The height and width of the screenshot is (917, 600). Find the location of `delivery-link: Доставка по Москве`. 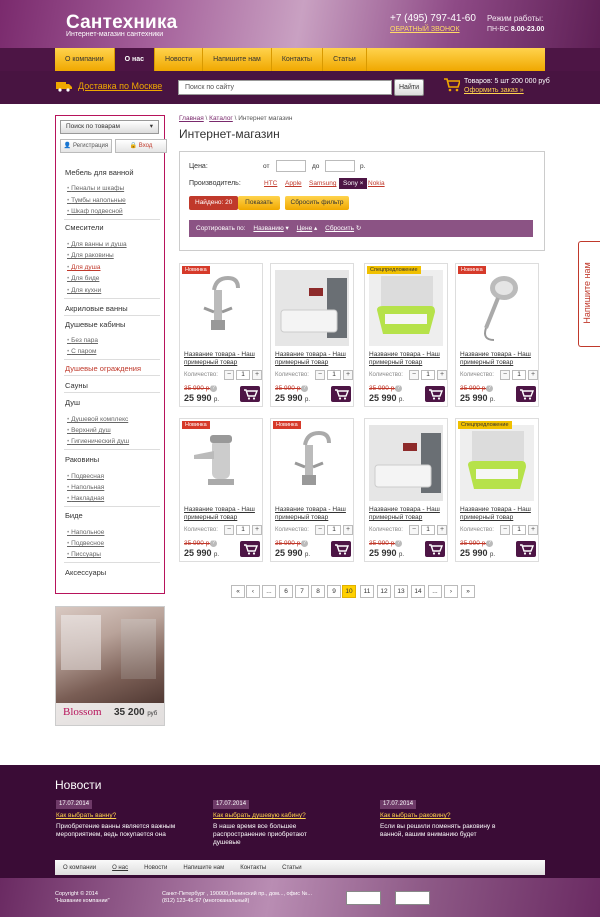

delivery-link: Доставка по Москве is located at coordinates (120, 86).